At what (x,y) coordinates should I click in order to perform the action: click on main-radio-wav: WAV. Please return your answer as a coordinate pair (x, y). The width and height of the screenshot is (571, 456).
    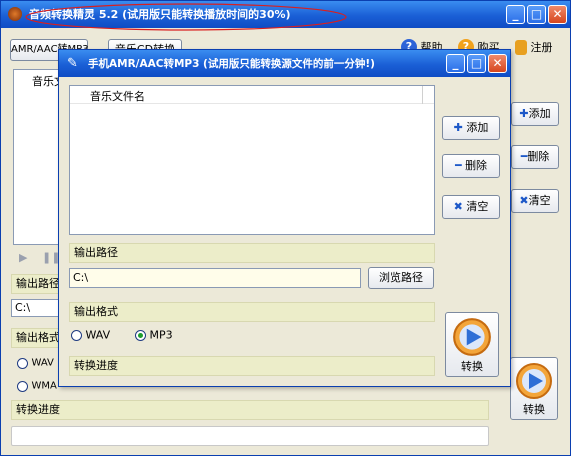
    Looking at the image, I should click on (35, 362).